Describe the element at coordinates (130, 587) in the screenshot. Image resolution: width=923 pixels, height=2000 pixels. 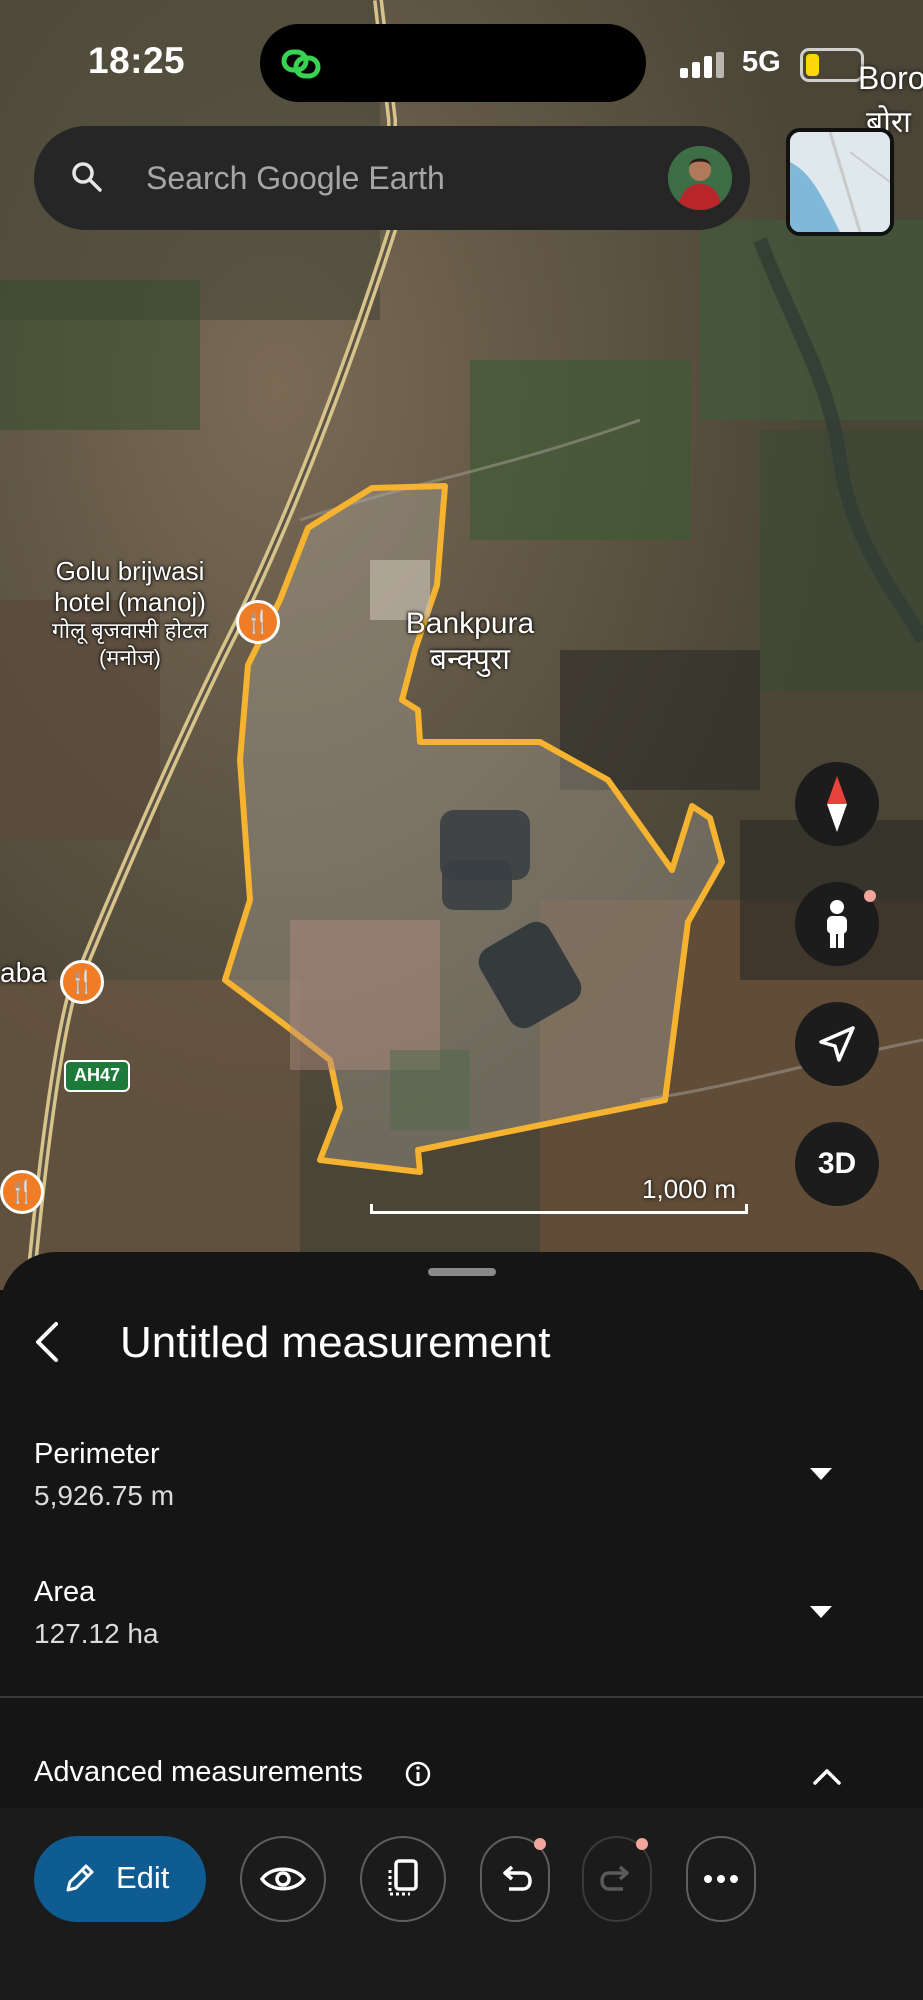
I see `place-name: Golu brijwasi hotel (manoj)` at that location.